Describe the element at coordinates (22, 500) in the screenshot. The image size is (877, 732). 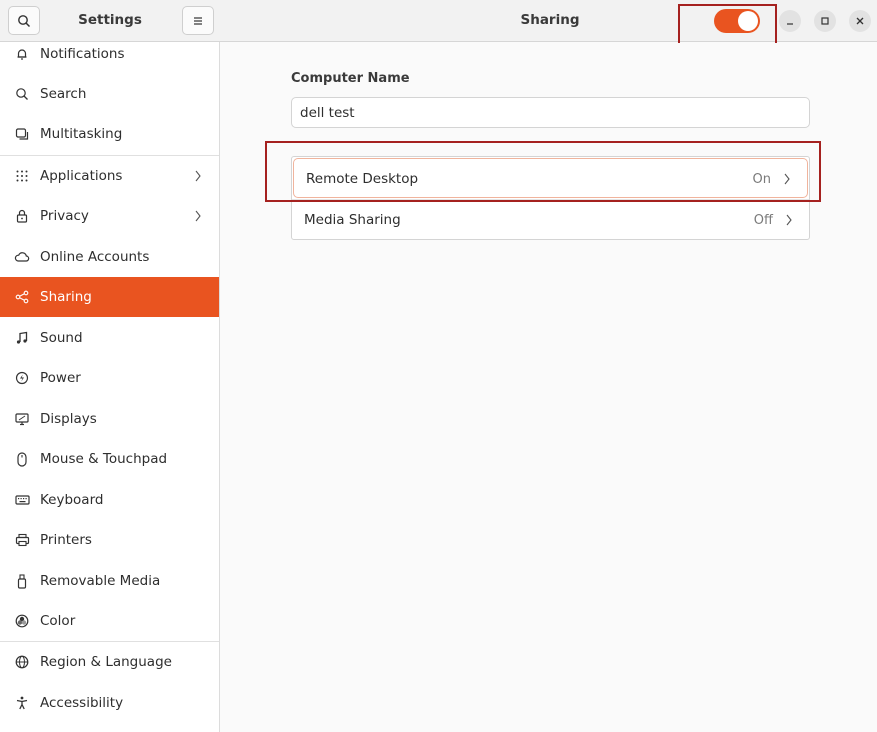
I see `keyboard-icon` at that location.